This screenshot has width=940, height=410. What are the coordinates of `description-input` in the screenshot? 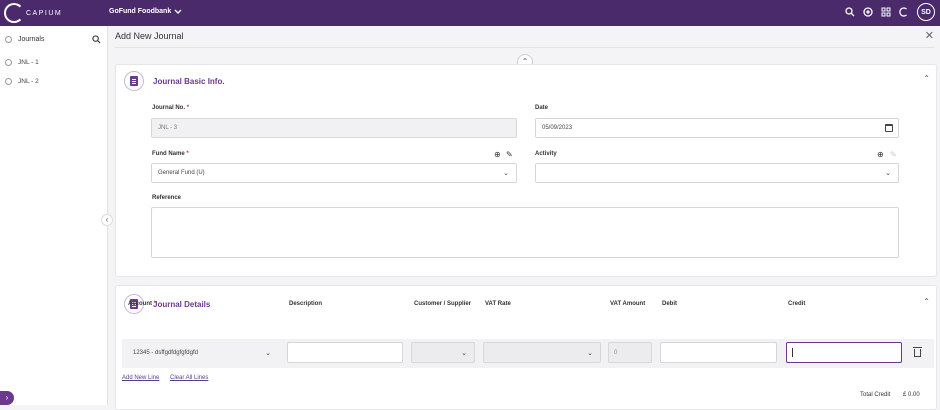 It's located at (345, 352).